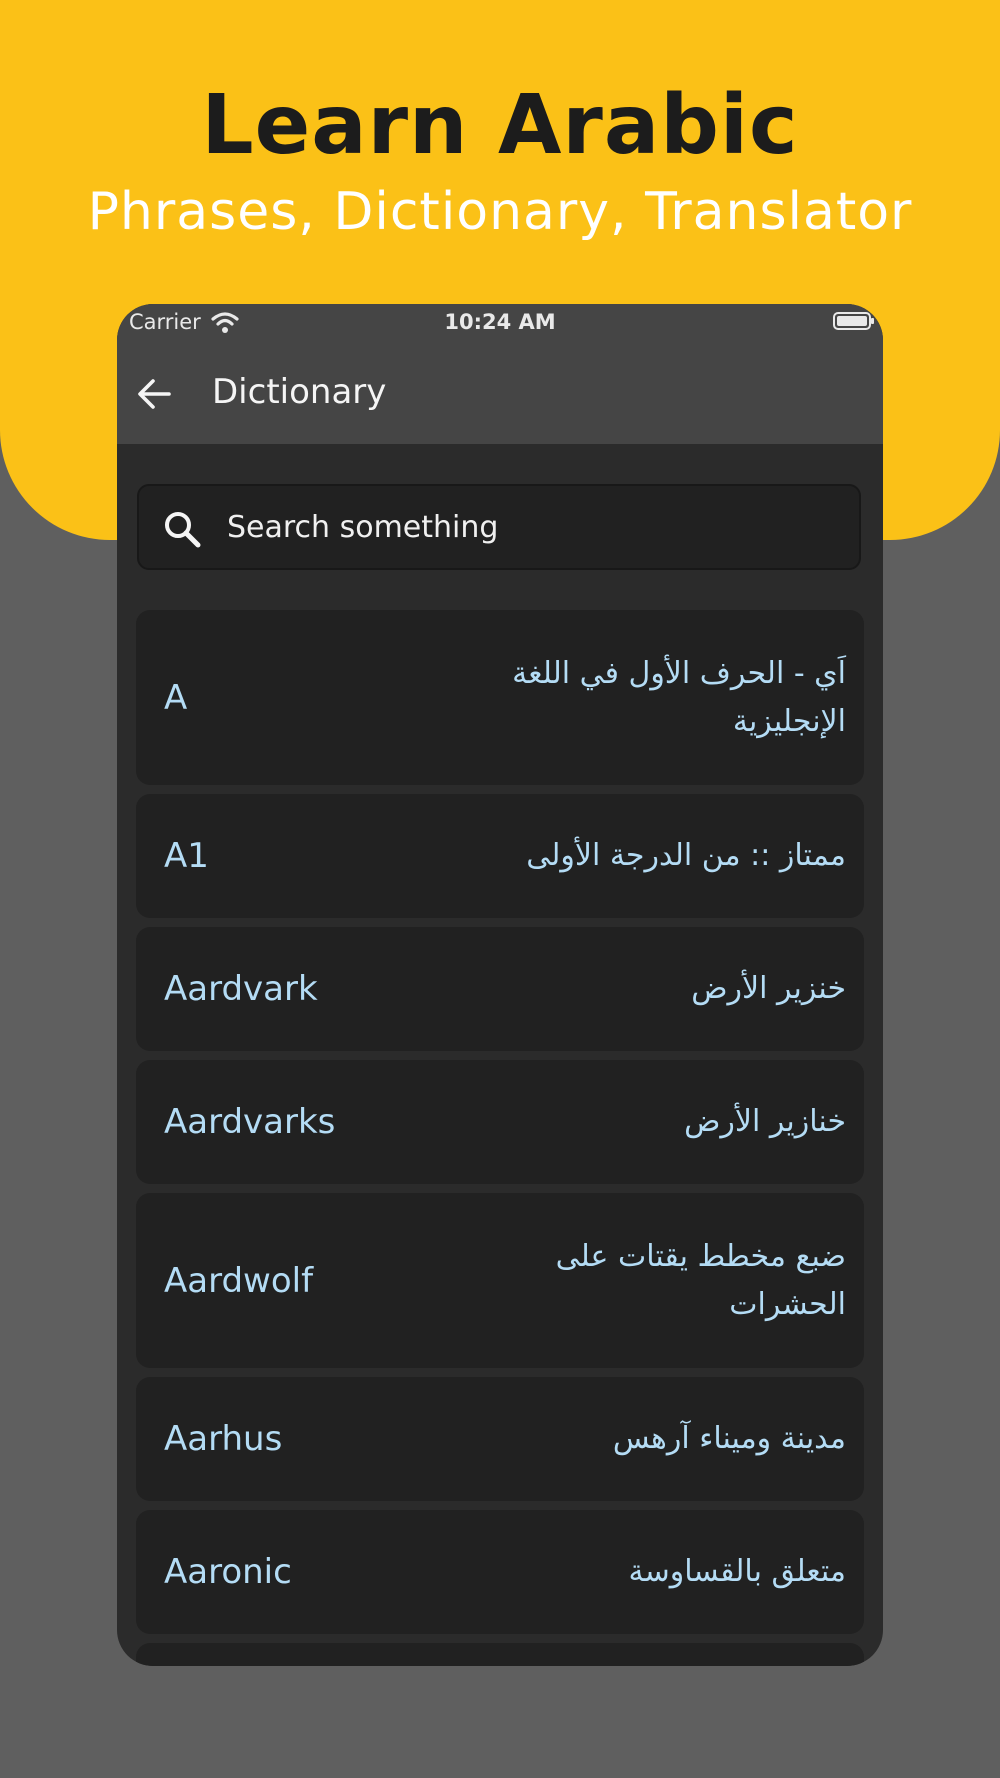  Describe the element at coordinates (183, 530) in the screenshot. I see `search-icon` at that location.